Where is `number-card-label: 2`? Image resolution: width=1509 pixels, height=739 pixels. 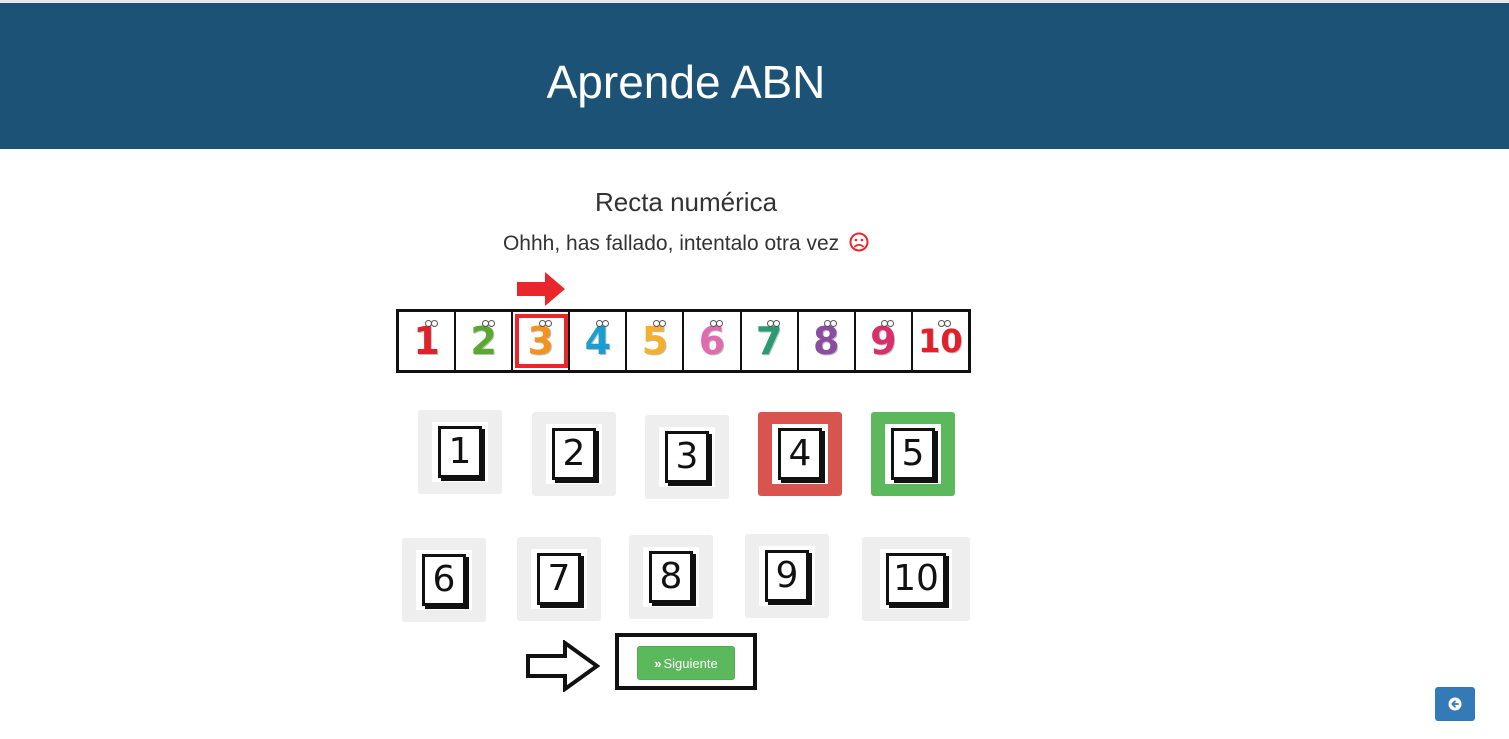
number-card-label: 2 is located at coordinates (574, 454).